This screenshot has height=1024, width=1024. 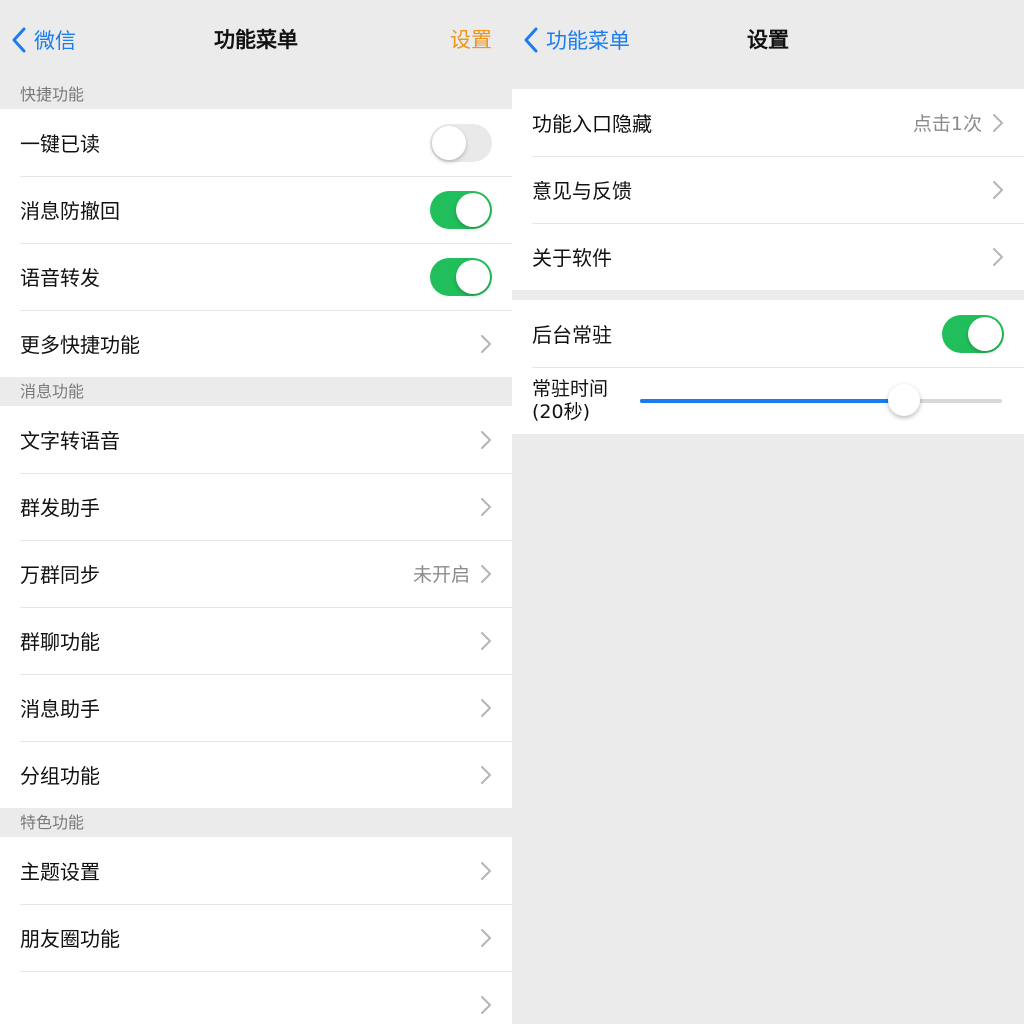 I want to click on slider-thumb, so click(x=904, y=399).